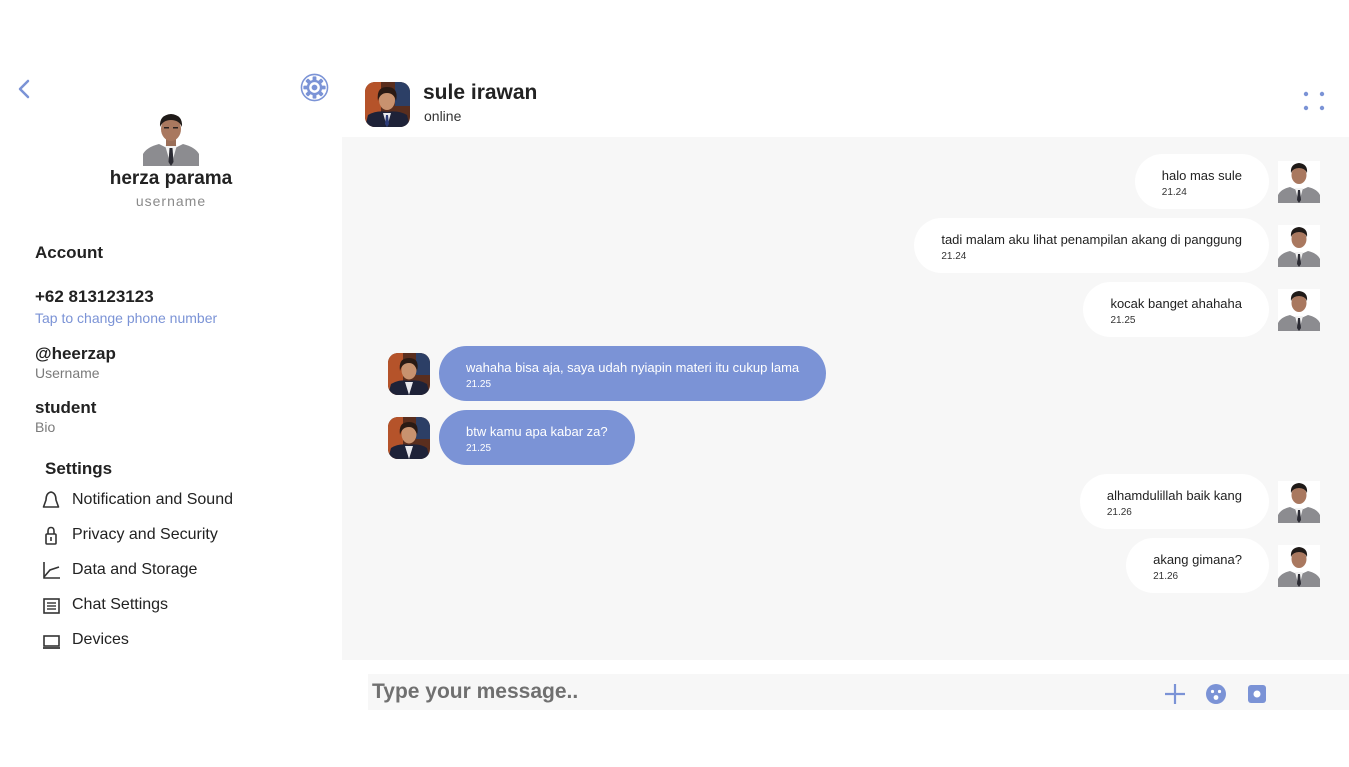  I want to click on message-text: akang gimana?, so click(1197, 559).